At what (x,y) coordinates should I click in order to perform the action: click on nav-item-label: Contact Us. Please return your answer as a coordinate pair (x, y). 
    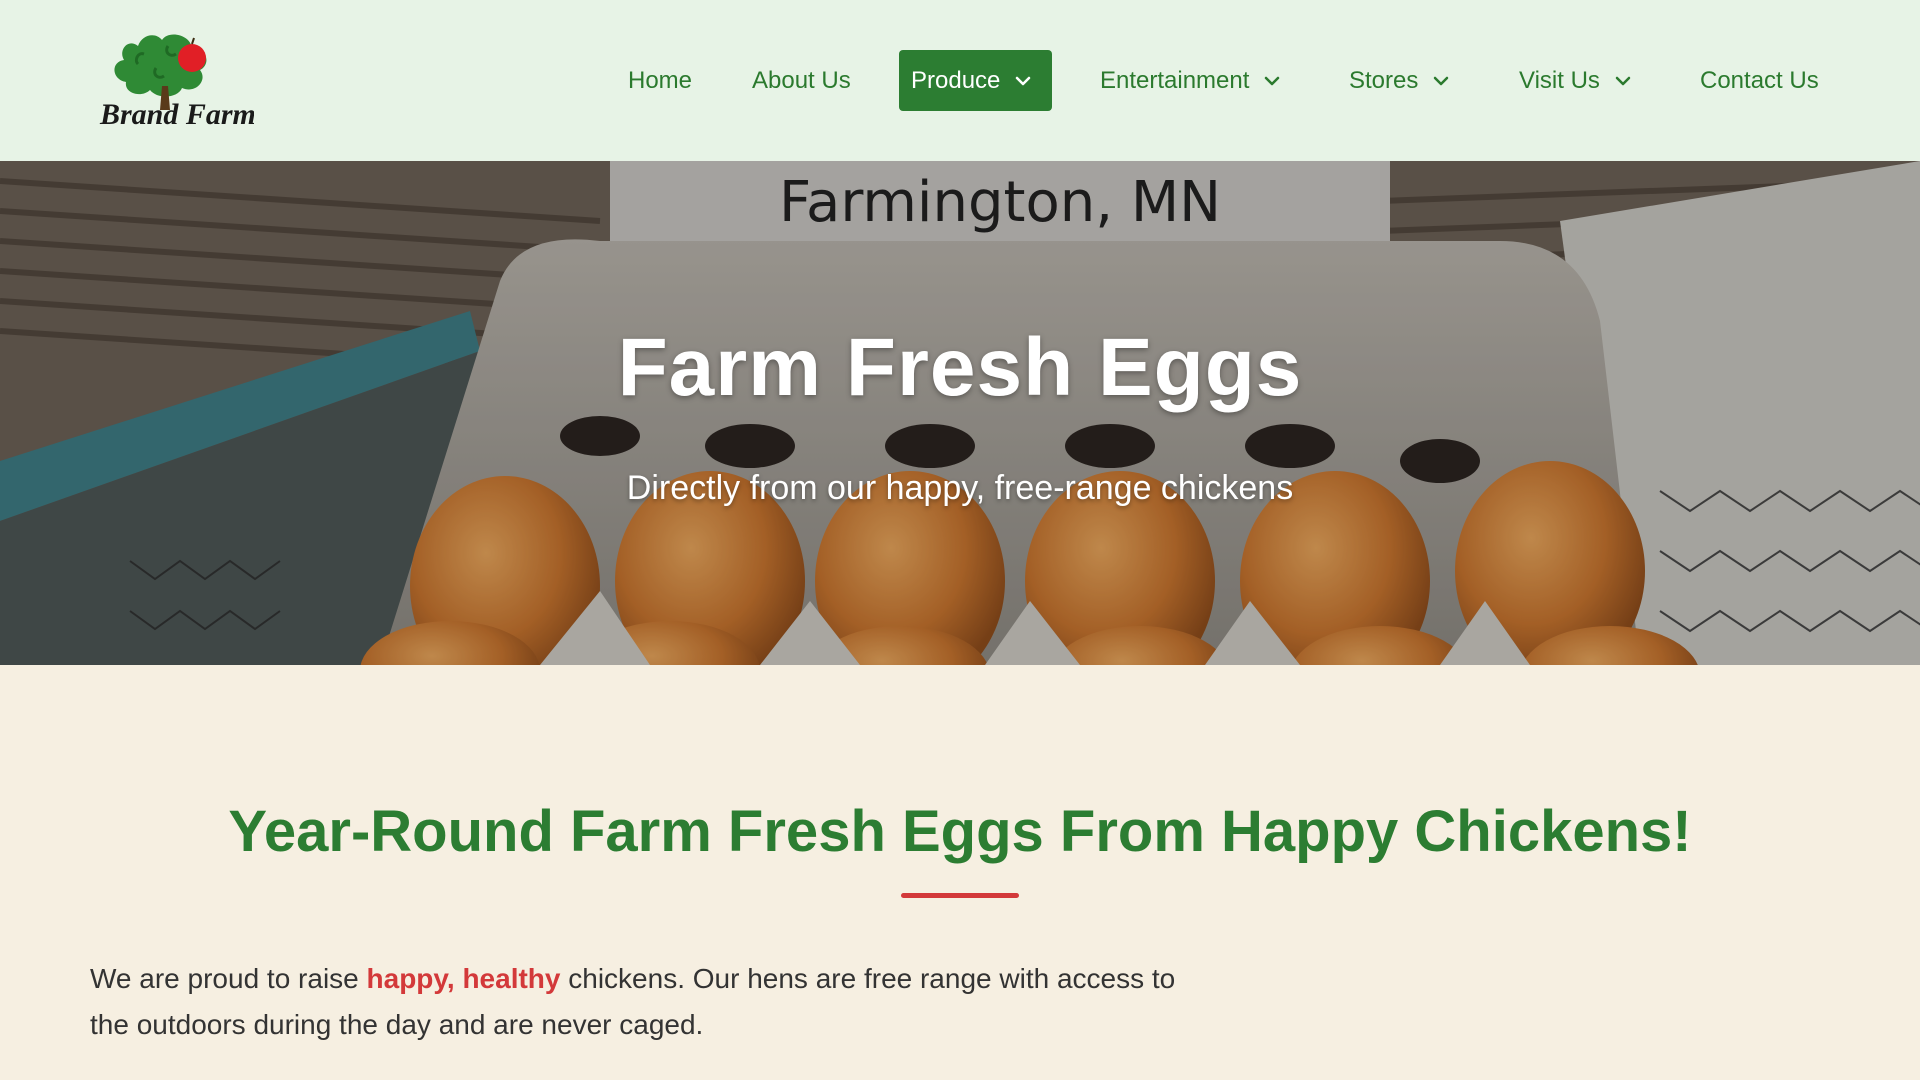
    Looking at the image, I should click on (1759, 80).